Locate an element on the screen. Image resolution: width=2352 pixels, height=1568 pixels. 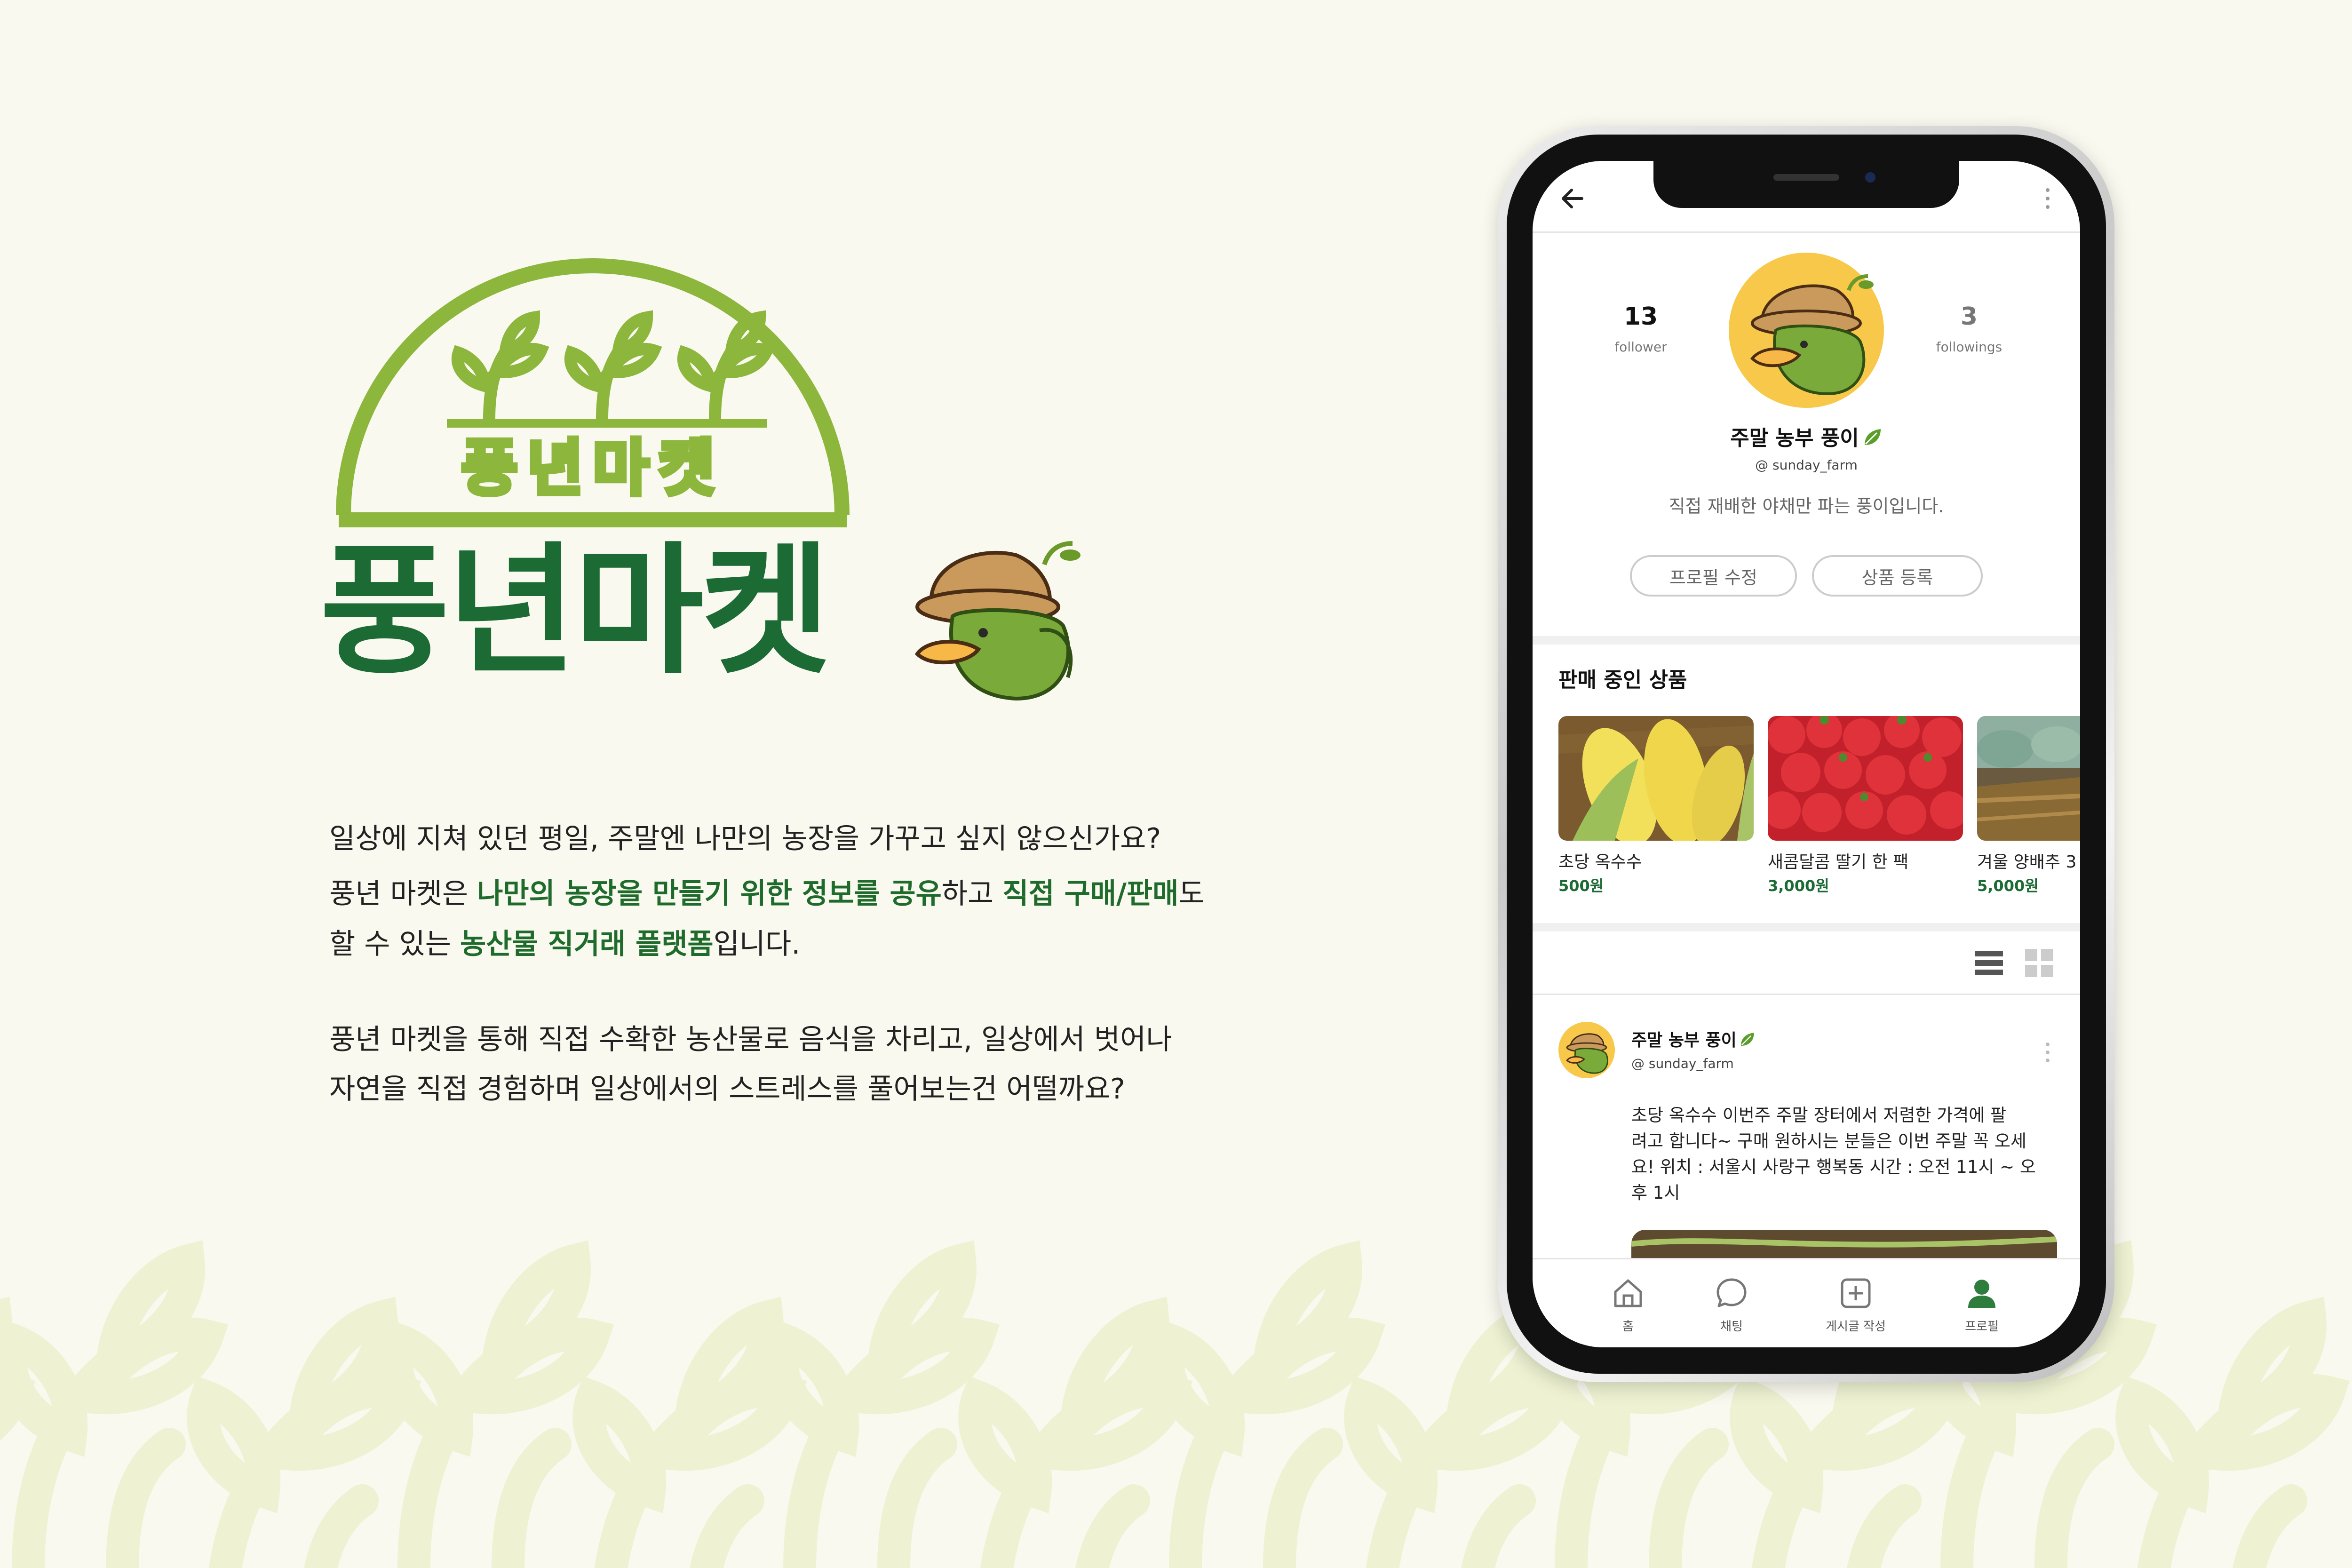
desc-highlight: 농산물 직거래 플랫폼 is located at coordinates (587, 944).